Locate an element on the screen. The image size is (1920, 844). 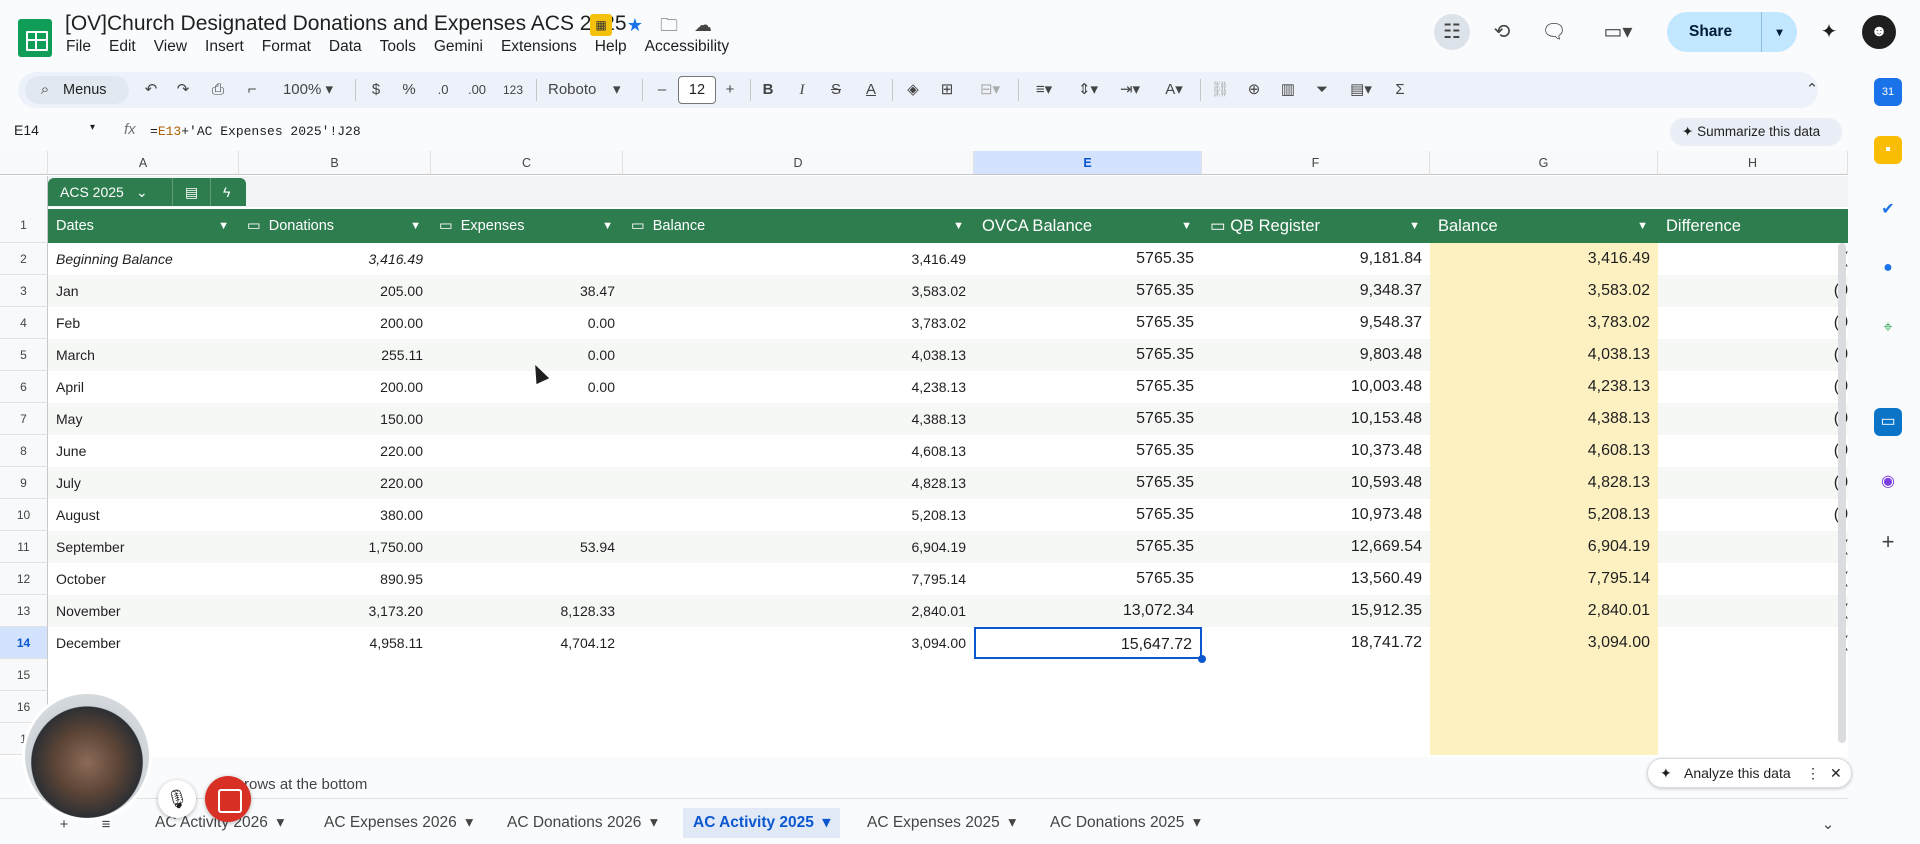
font-size-increase-button: + is located at coordinates (730, 90).